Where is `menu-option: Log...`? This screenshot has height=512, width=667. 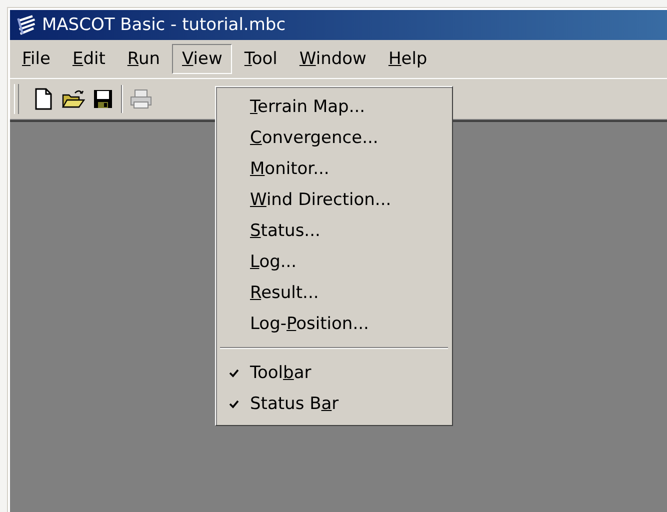 menu-option: Log... is located at coordinates (334, 261).